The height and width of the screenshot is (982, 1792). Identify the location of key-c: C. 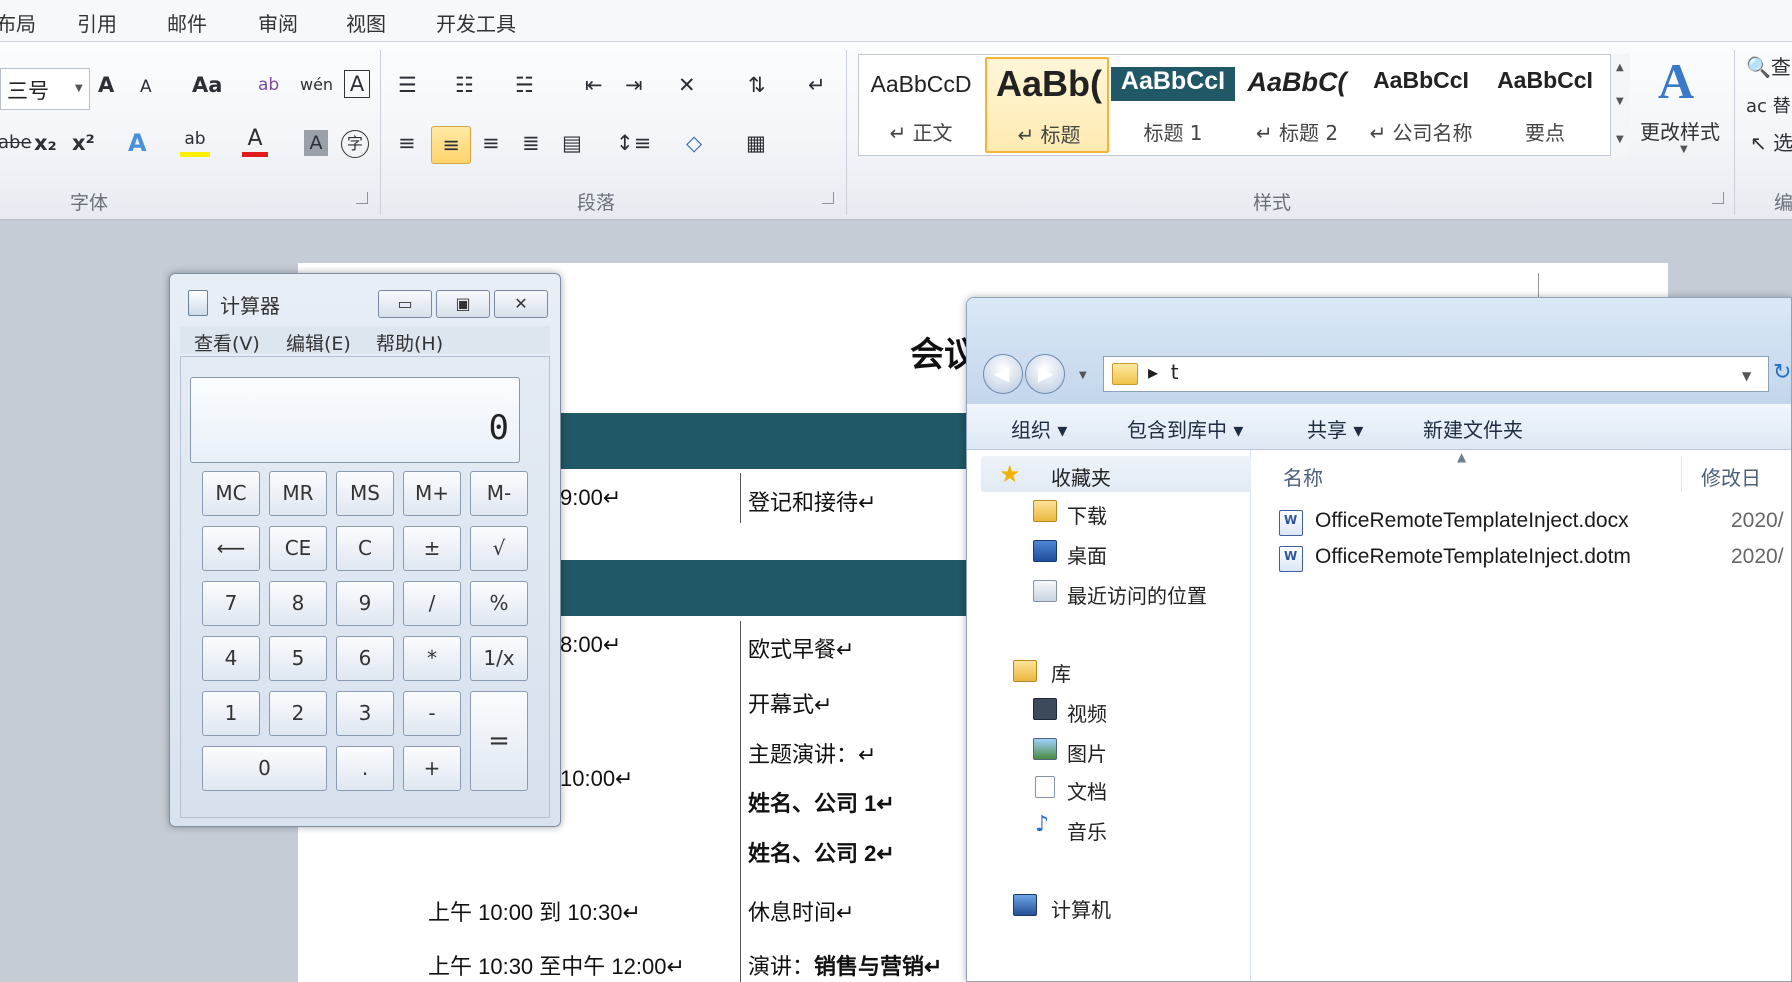
(365, 548).